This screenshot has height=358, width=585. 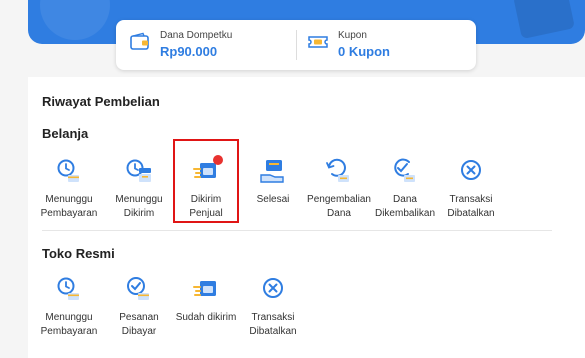 I want to click on section-divider, so click(x=297, y=230).